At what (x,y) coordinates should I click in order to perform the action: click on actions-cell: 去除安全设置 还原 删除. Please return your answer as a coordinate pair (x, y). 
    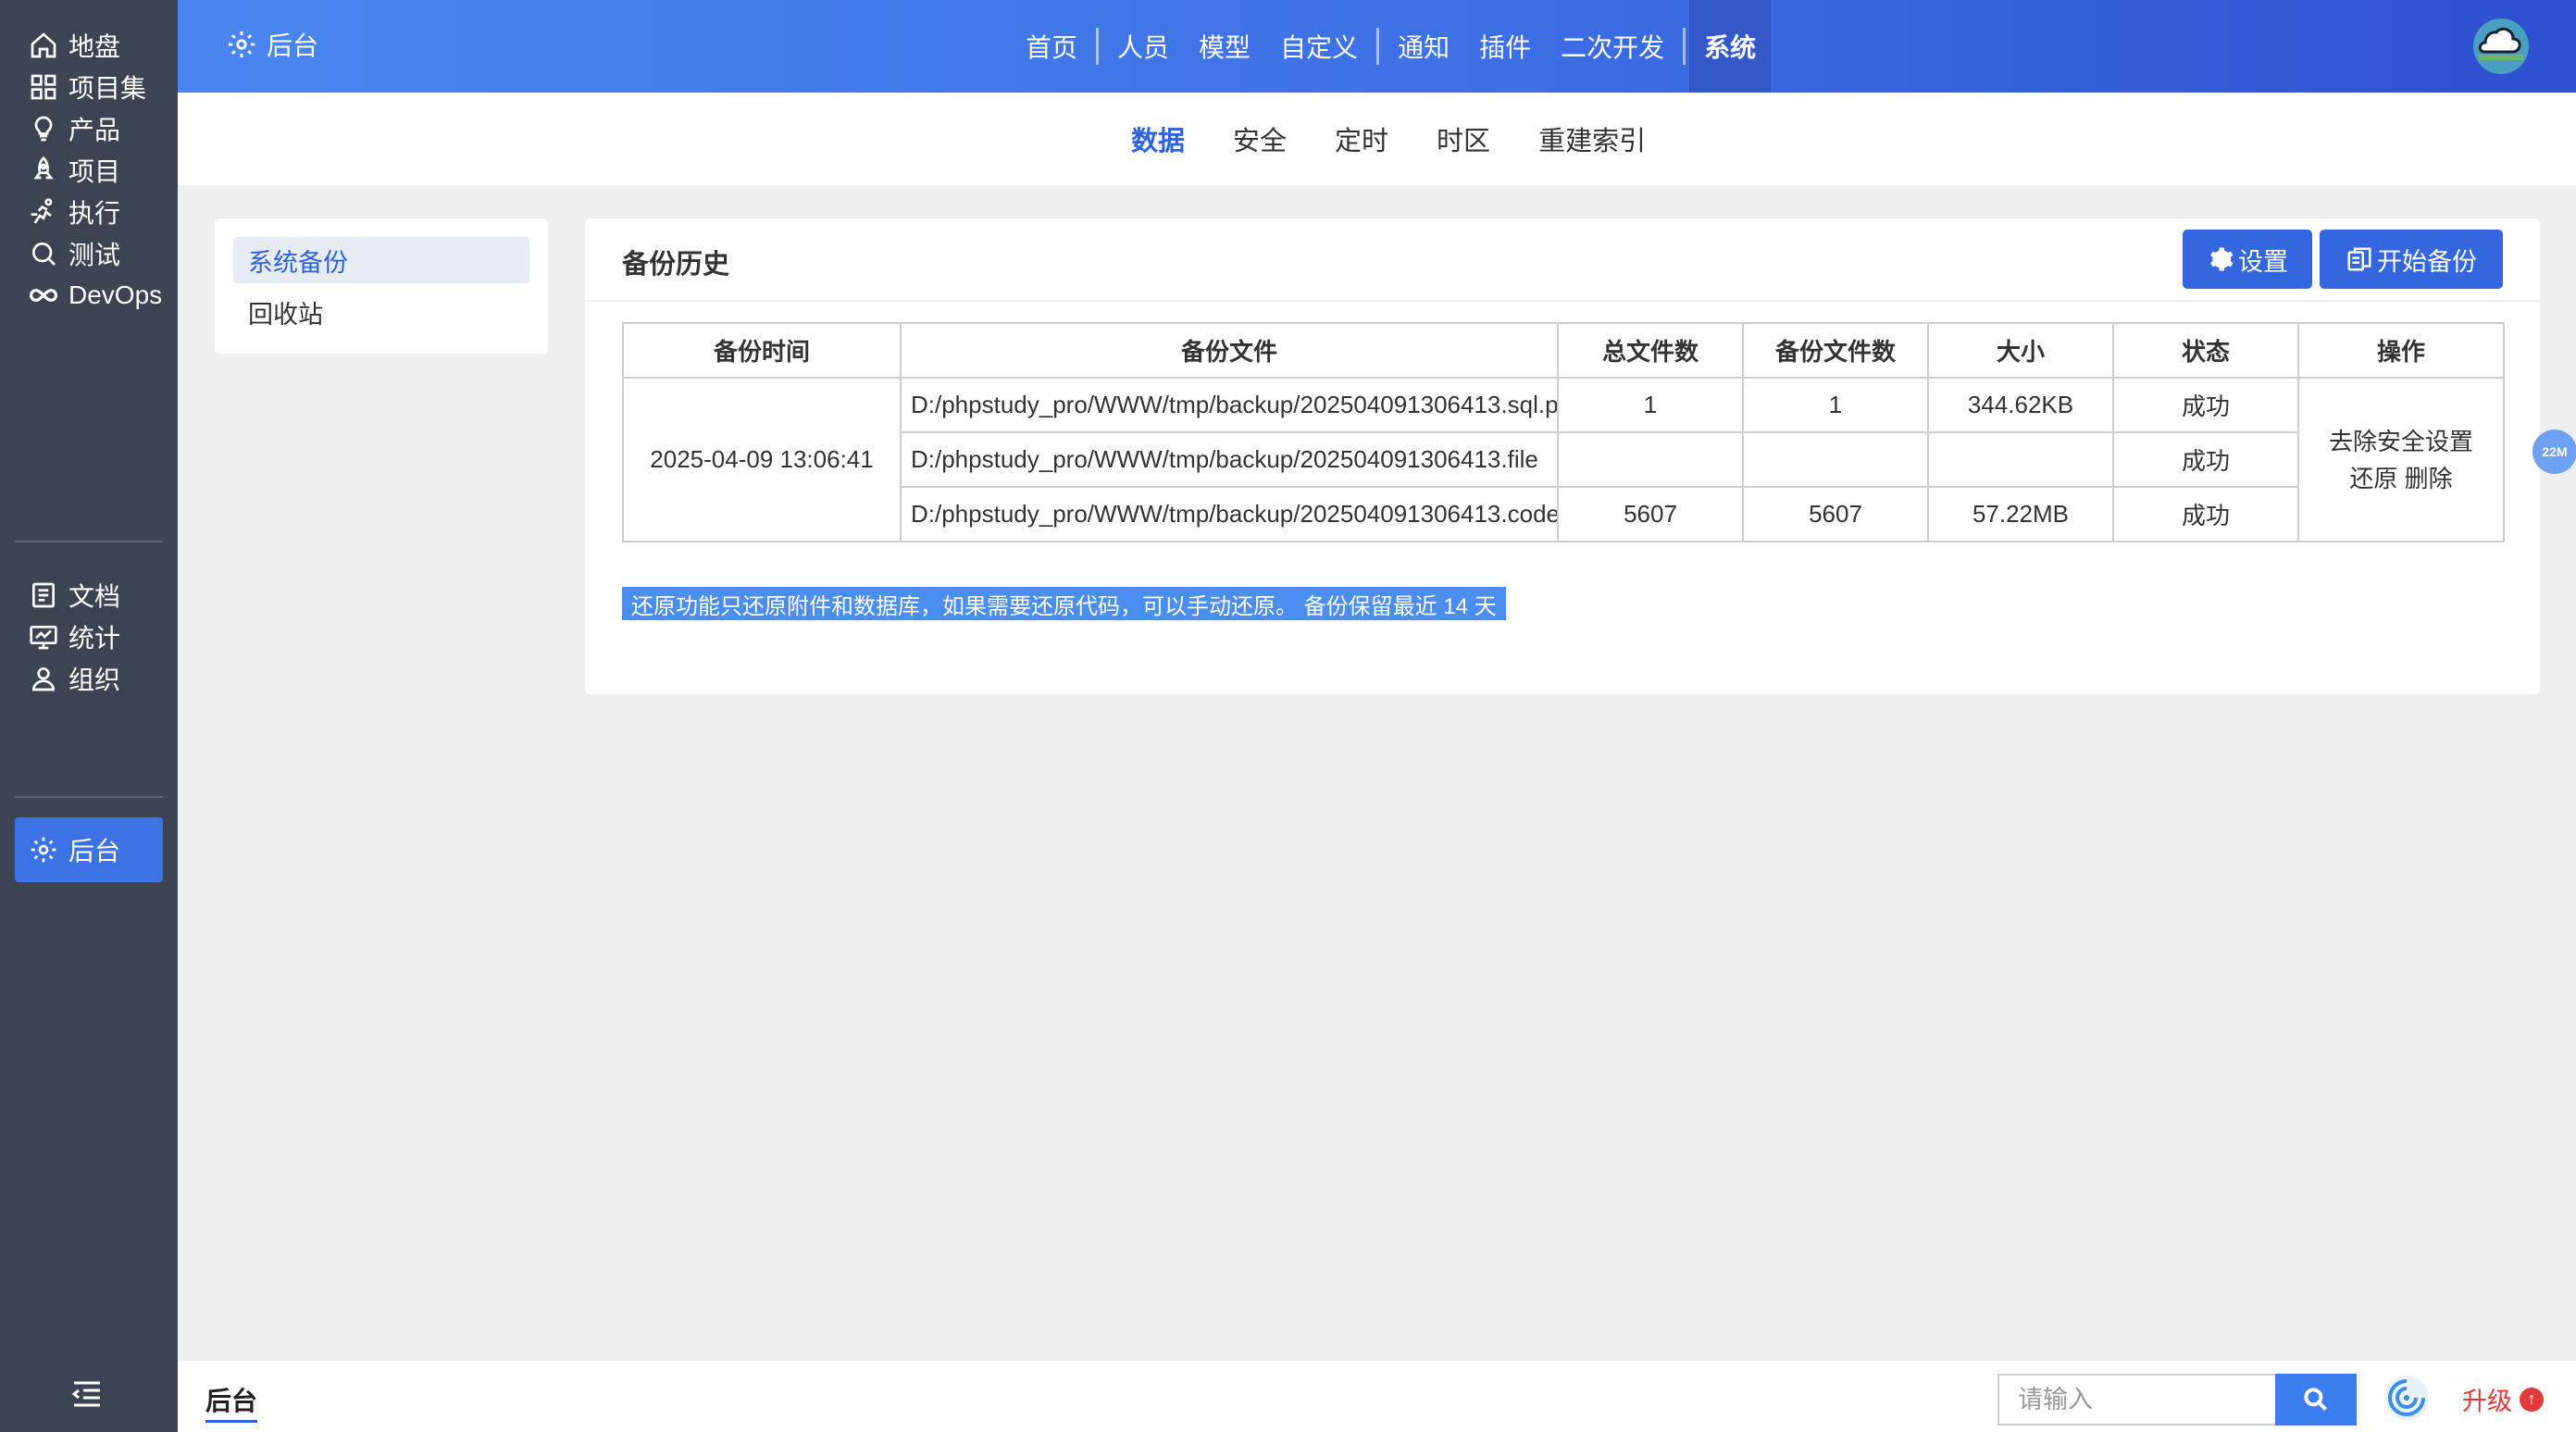
    Looking at the image, I should click on (2401, 459).